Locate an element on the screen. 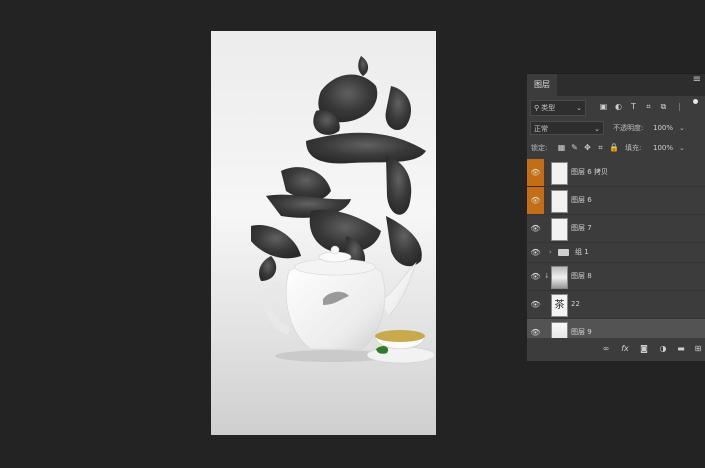 The height and width of the screenshot is (468, 705). layer-filter-row: ⚲ 类型 ⌄ ▣ ◐ T ⌗ ⧉ | is located at coordinates (616, 107).